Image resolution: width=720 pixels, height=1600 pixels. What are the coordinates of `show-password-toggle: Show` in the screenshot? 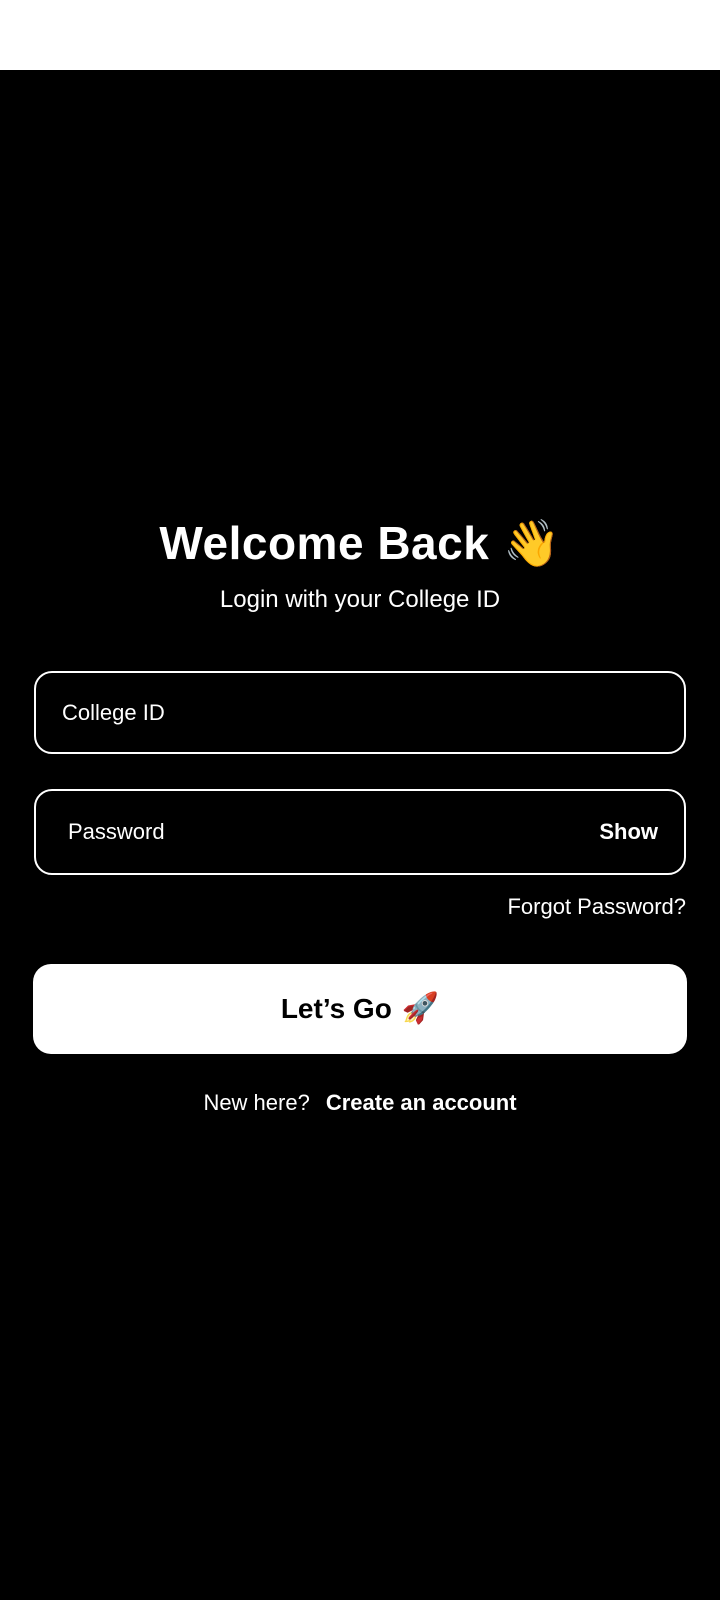 It's located at (628, 832).